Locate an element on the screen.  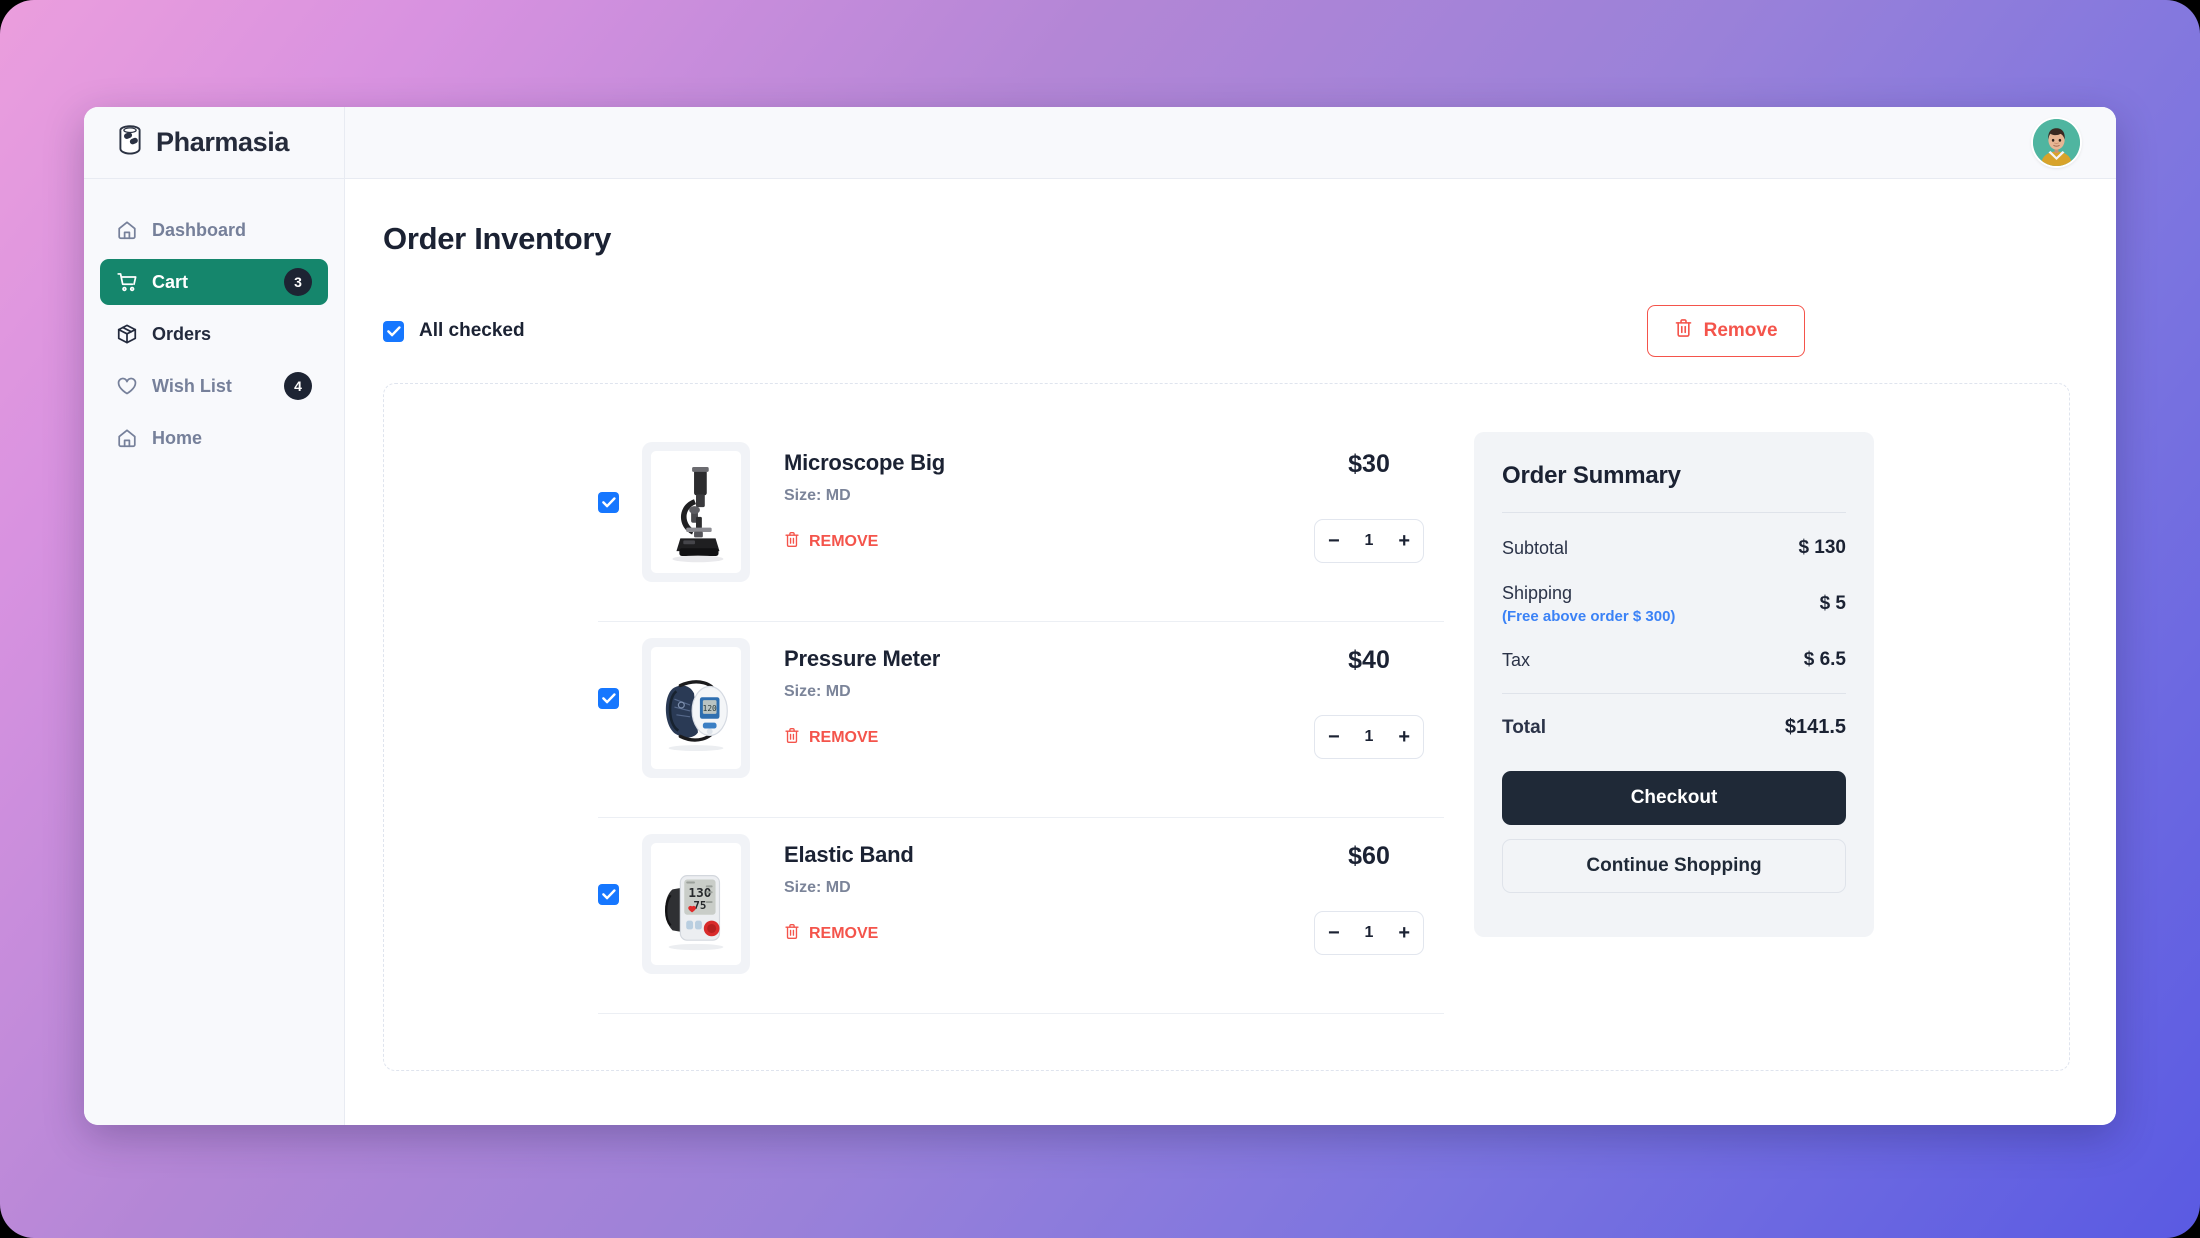
cart-item-thumbnail: 120 is located at coordinates (696, 708).